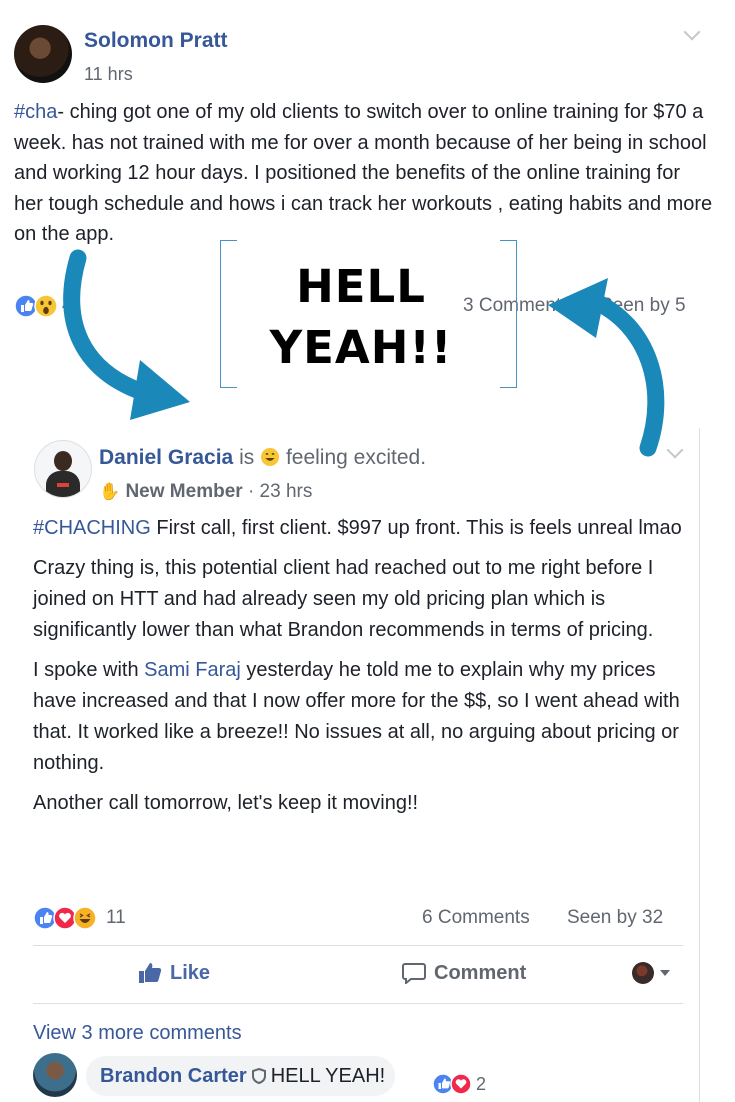  I want to click on comment-reactions: 2, so click(459, 1084).